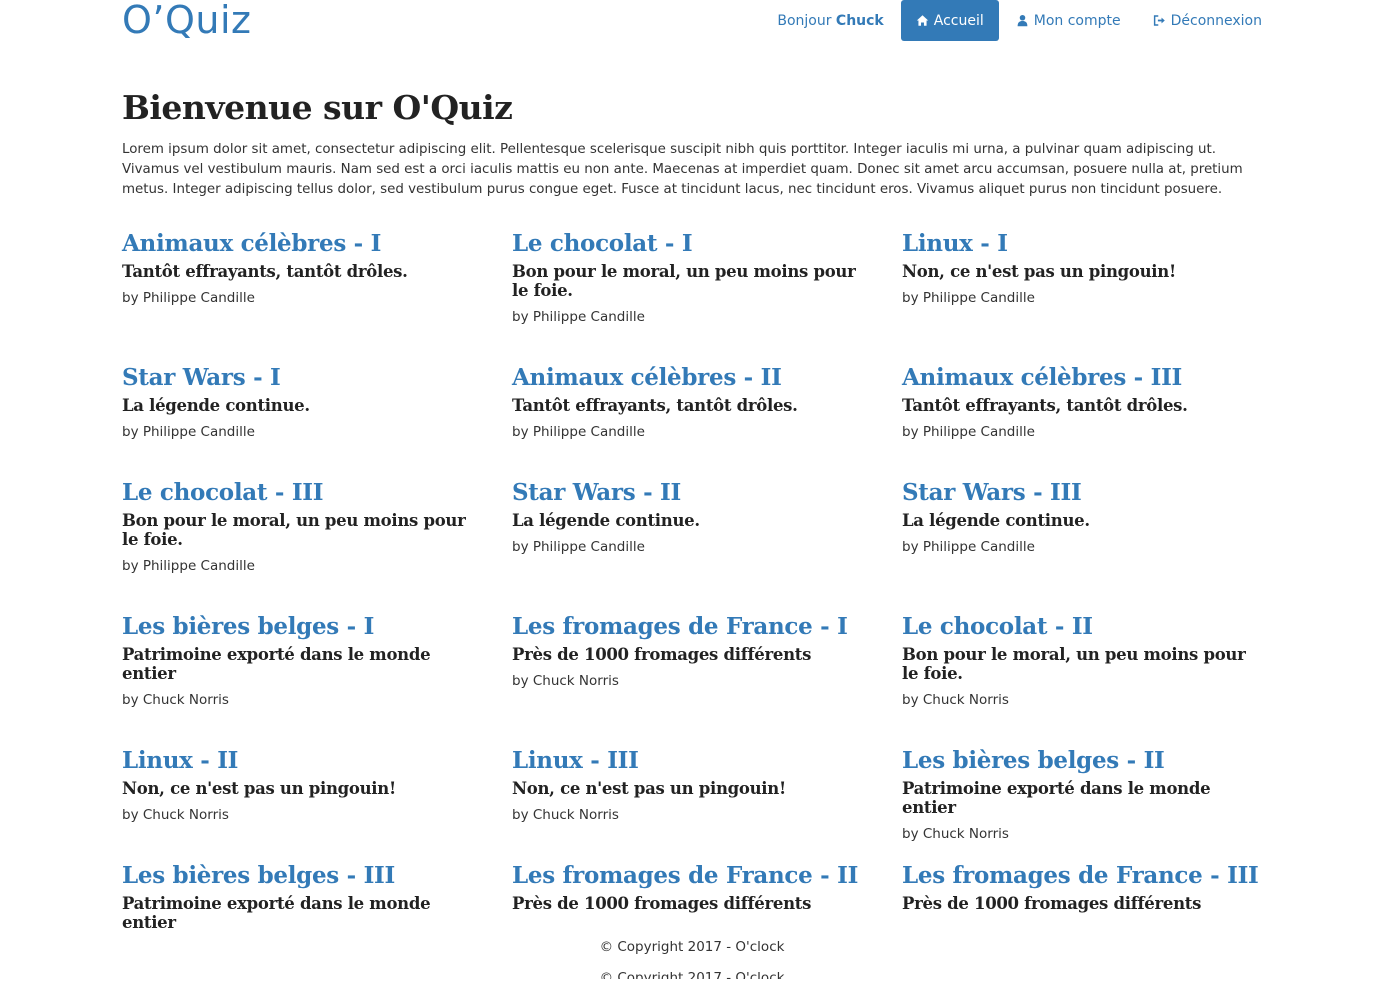 The width and height of the screenshot is (1384, 1008). Describe the element at coordinates (302, 378) in the screenshot. I see `quiz-title: Star Wars - I` at that location.